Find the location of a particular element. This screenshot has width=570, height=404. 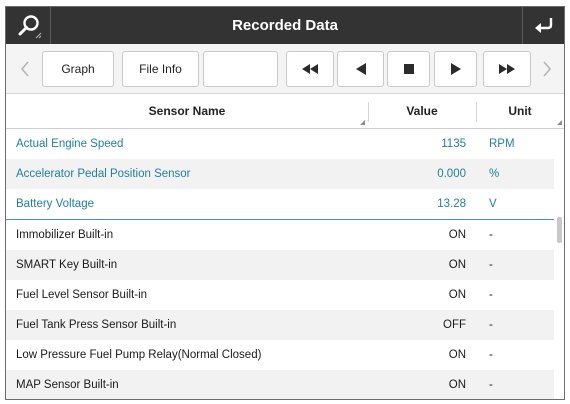

toolbar-prev-button is located at coordinates (25, 69).